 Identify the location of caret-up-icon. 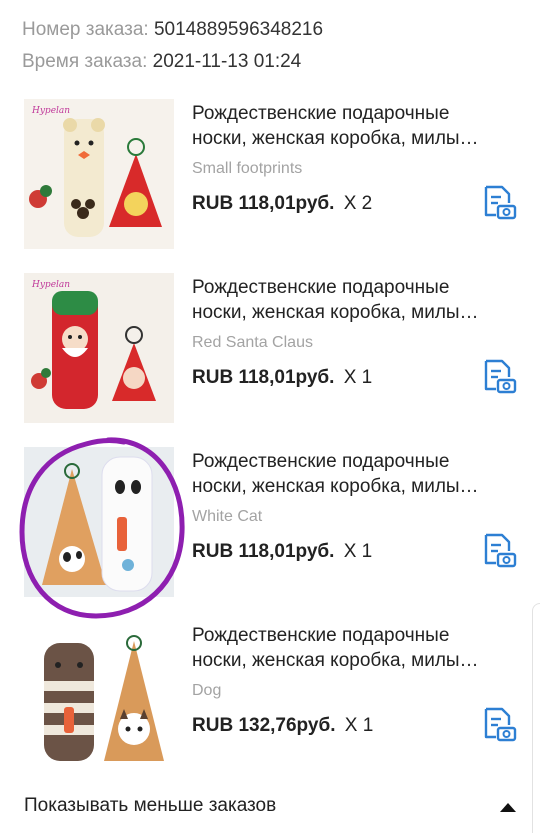
(508, 807).